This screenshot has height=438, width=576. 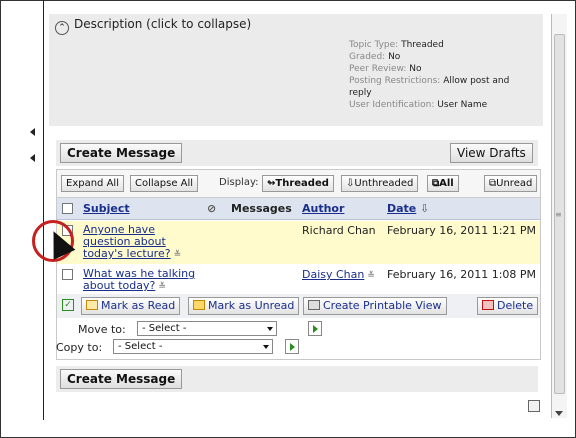 I want to click on vertical-scrollbar: ≡, so click(x=559, y=216).